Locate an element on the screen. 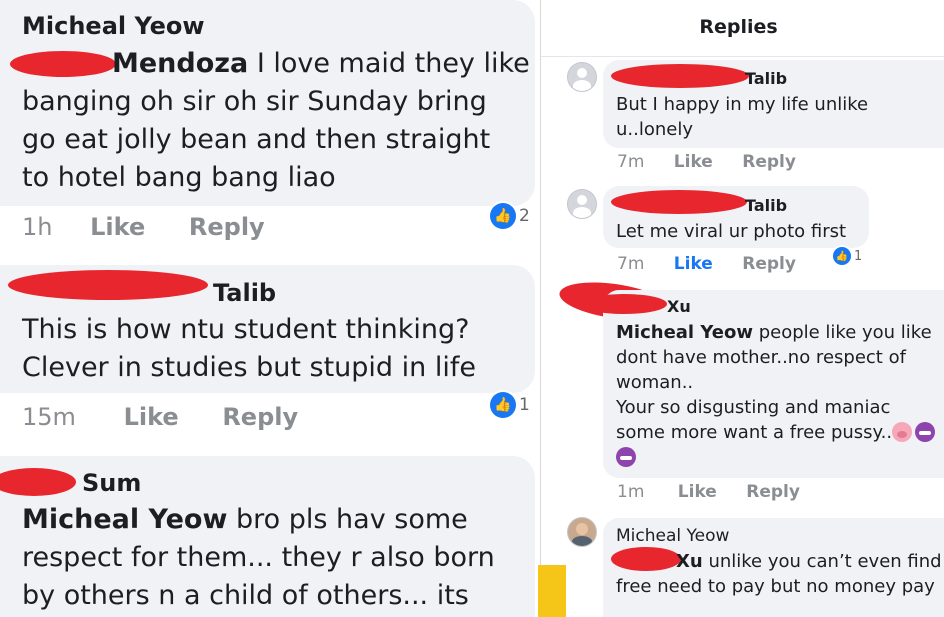 The image size is (944, 617). comment-author: Micheal Yeow is located at coordinates (113, 26).